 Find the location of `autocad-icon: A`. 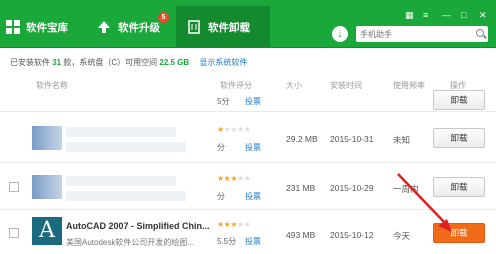

autocad-icon: A is located at coordinates (47, 231).